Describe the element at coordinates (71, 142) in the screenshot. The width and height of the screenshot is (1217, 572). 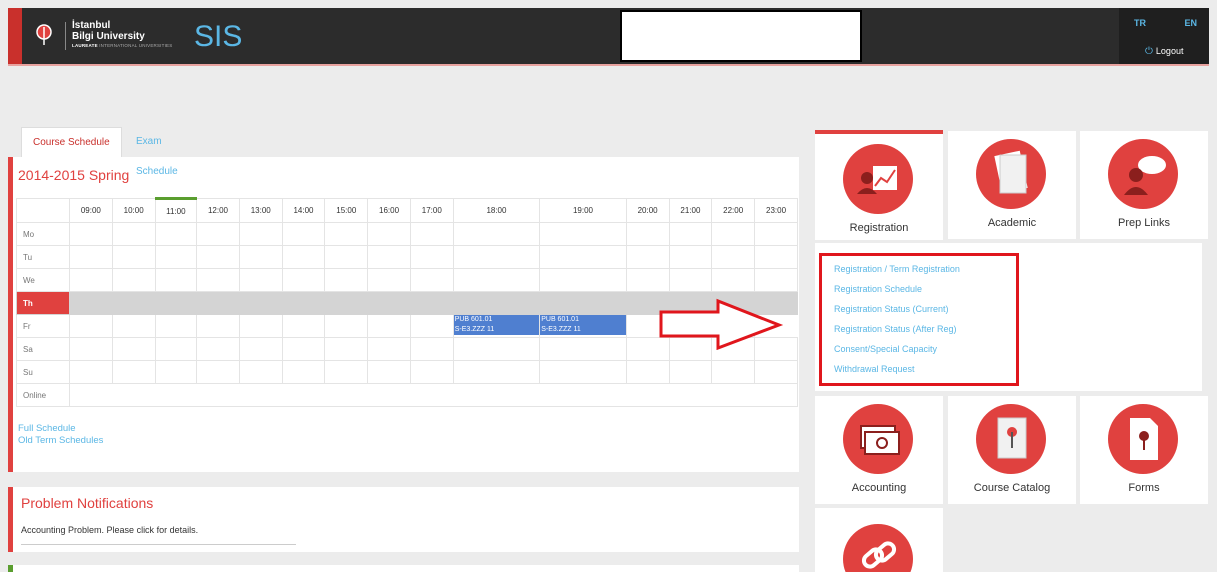
I see `tab-course-schedule: Course Schedule` at that location.